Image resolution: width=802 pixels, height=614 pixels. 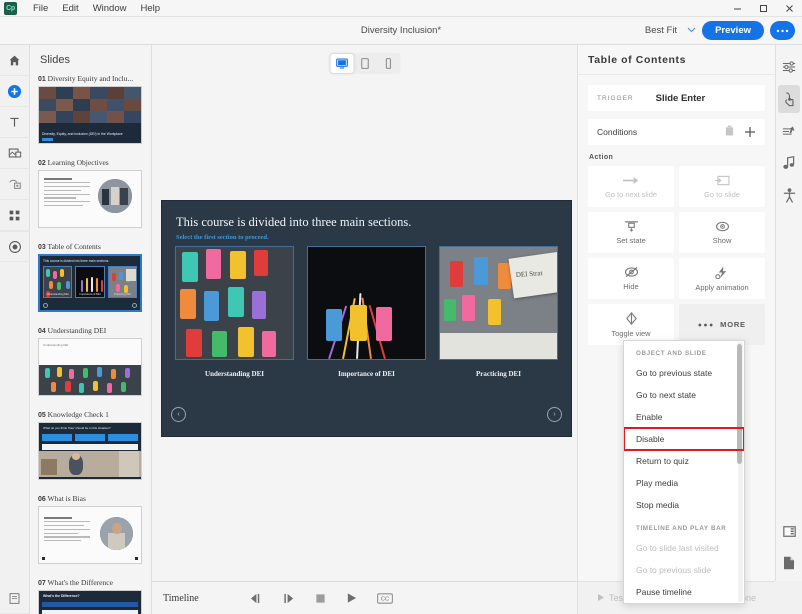 I want to click on record-icon, so click(x=15, y=246).